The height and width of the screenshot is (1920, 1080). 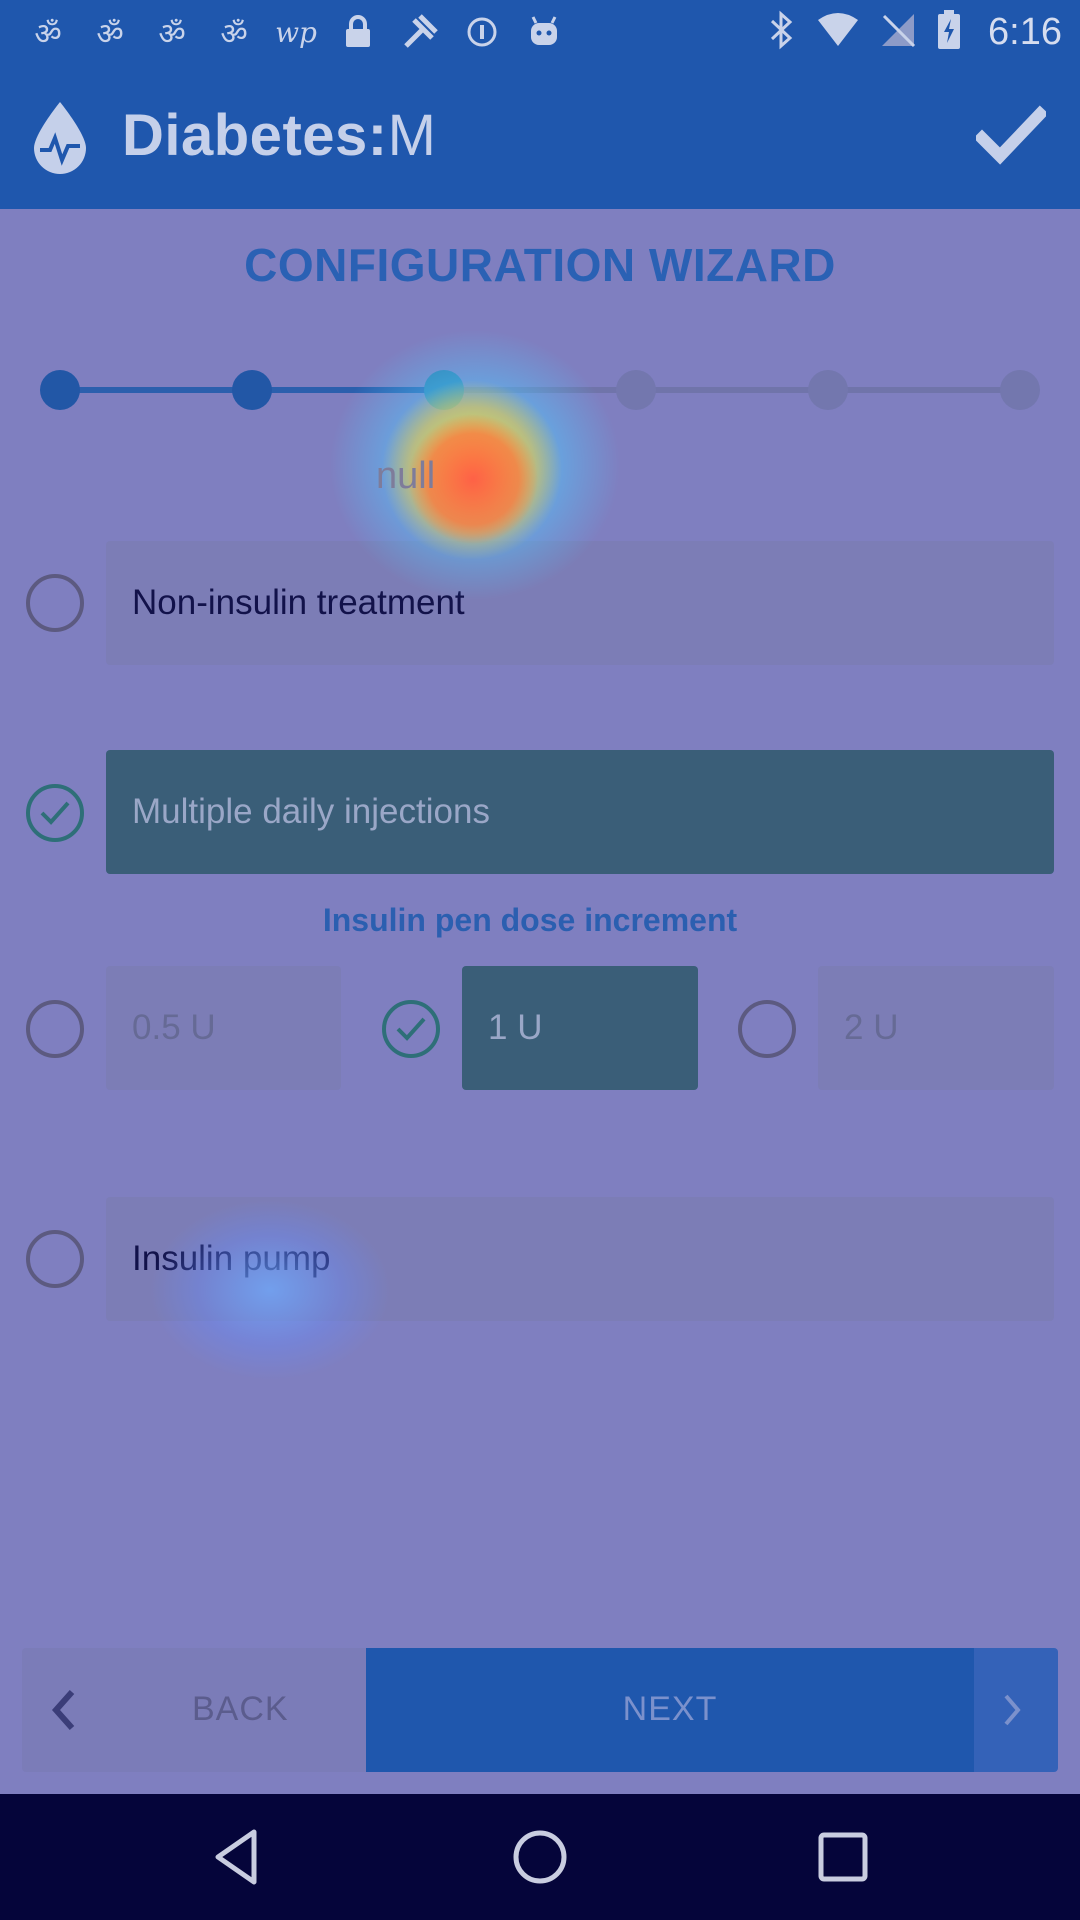 I want to click on bluetooth-icon, so click(x=782, y=32).